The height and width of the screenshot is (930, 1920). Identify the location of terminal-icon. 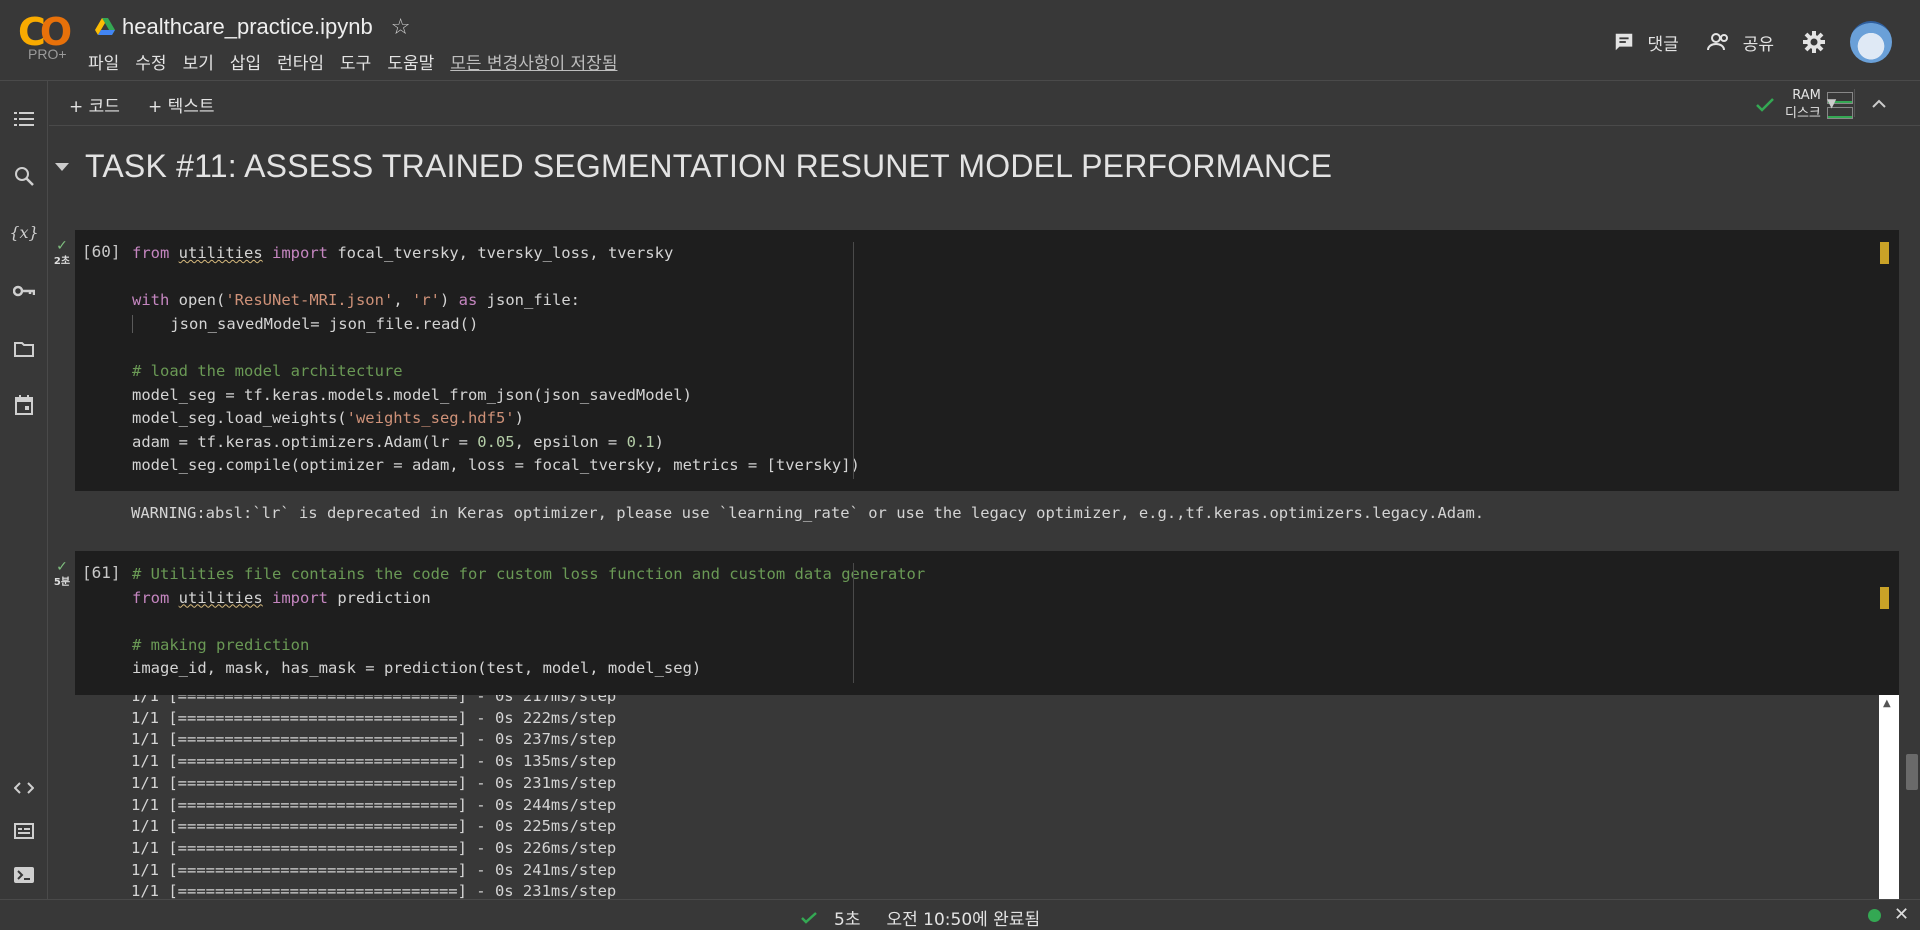
(24, 875).